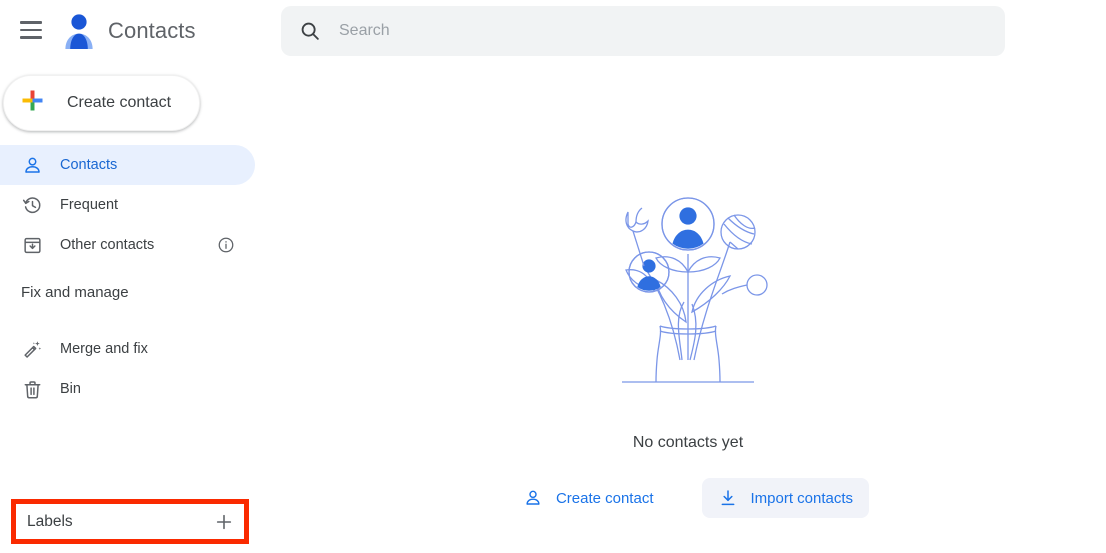  I want to click on app-brand: Contacts, so click(129, 31).